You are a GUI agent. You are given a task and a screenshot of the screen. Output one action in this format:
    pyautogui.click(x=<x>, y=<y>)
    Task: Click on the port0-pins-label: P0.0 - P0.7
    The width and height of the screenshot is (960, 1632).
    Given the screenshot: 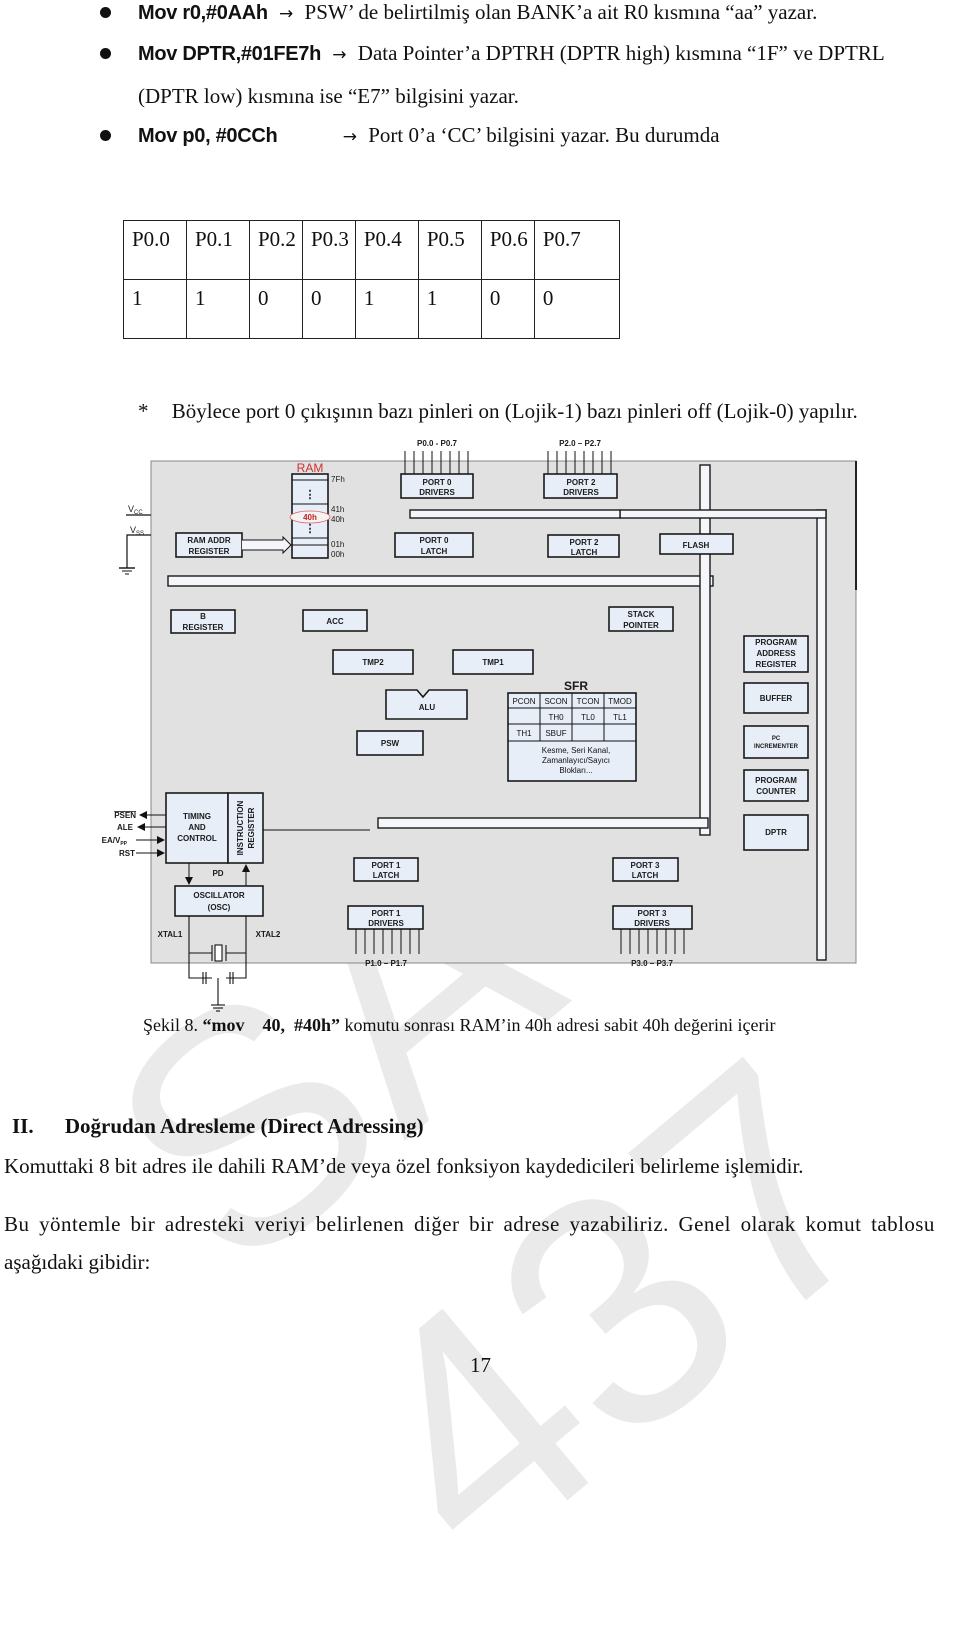 What is the action you would take?
    pyautogui.click(x=437, y=443)
    